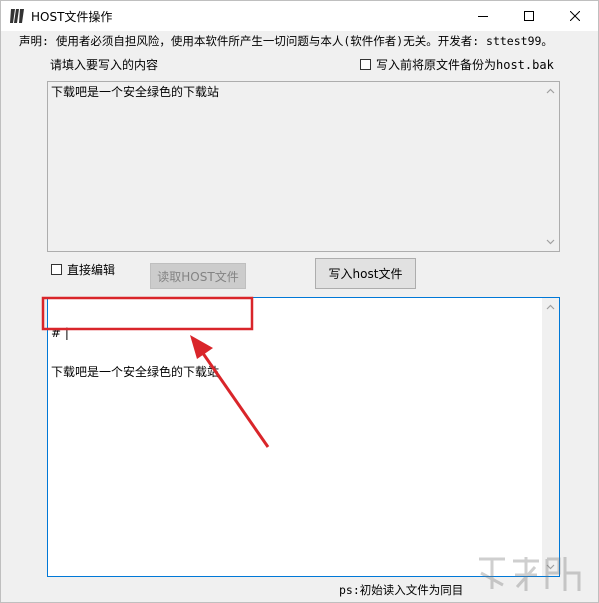  I want to click on maximize-button, so click(529, 16).